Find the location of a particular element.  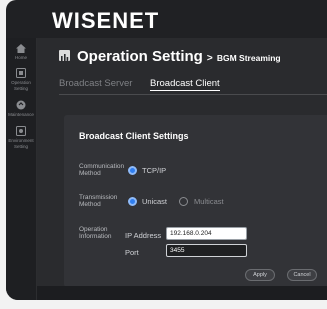

tab-divider is located at coordinates (193, 94).